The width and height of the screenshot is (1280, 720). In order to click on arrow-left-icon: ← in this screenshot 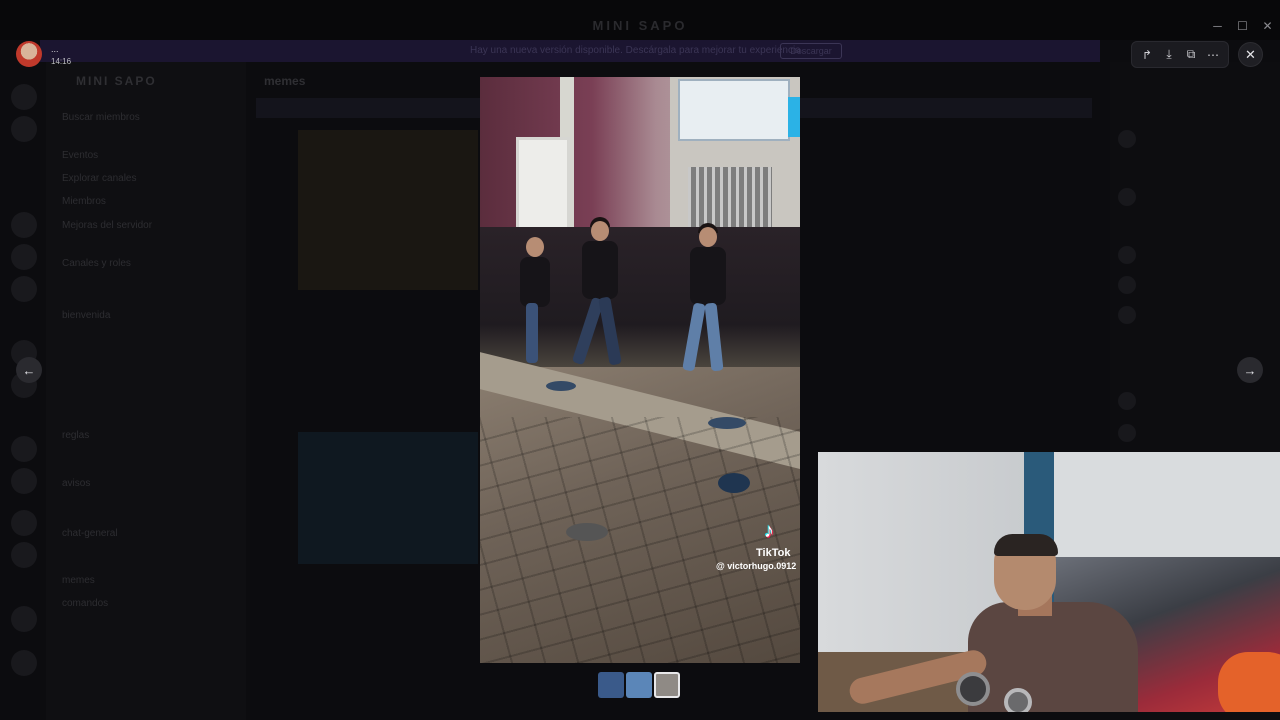, I will do `click(29, 370)`.